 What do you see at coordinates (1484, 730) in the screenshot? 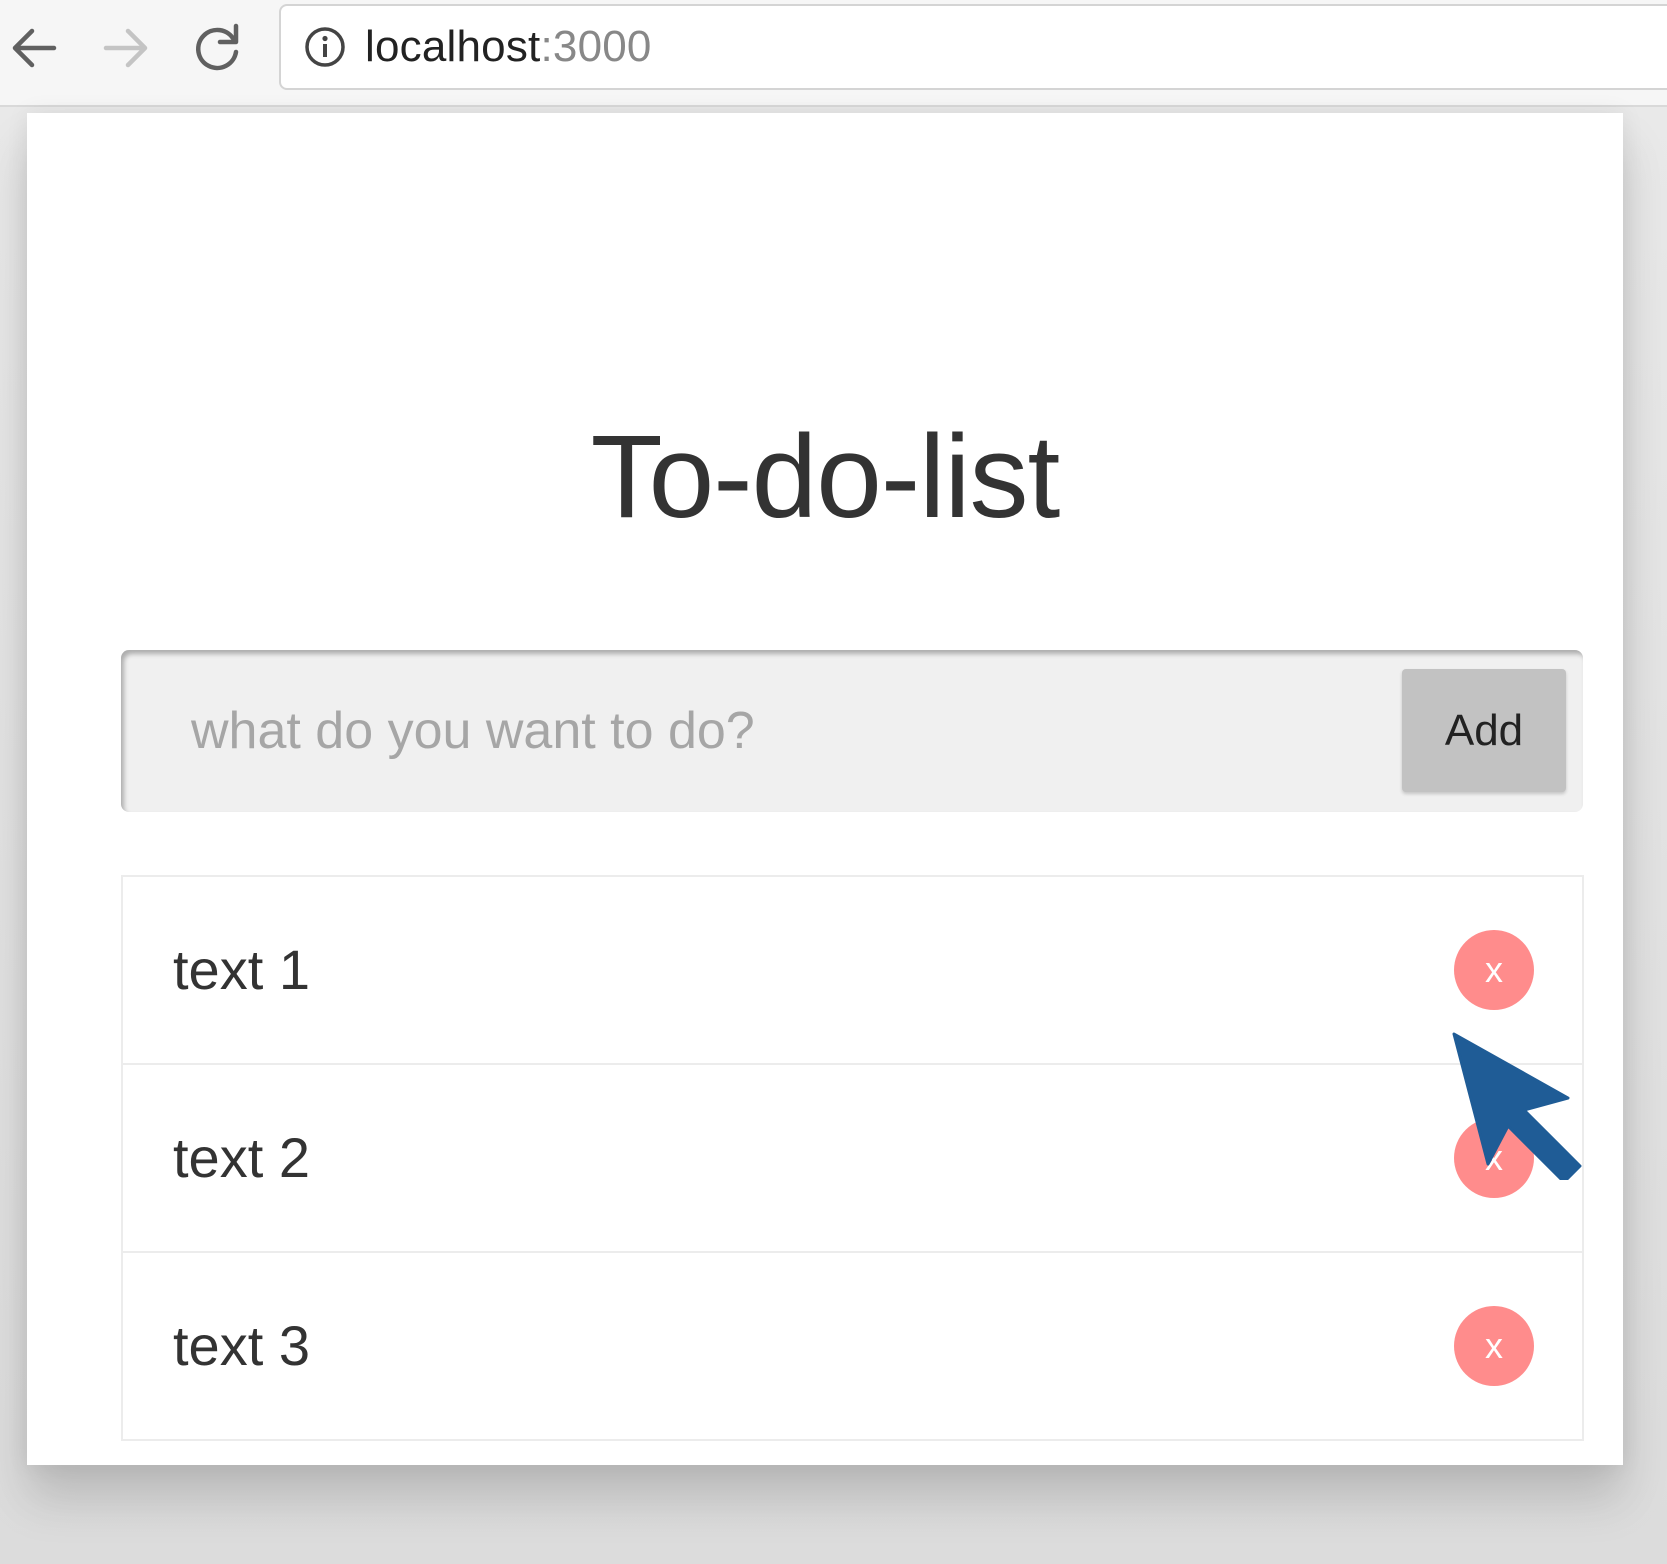
I see `add-button: Add` at bounding box center [1484, 730].